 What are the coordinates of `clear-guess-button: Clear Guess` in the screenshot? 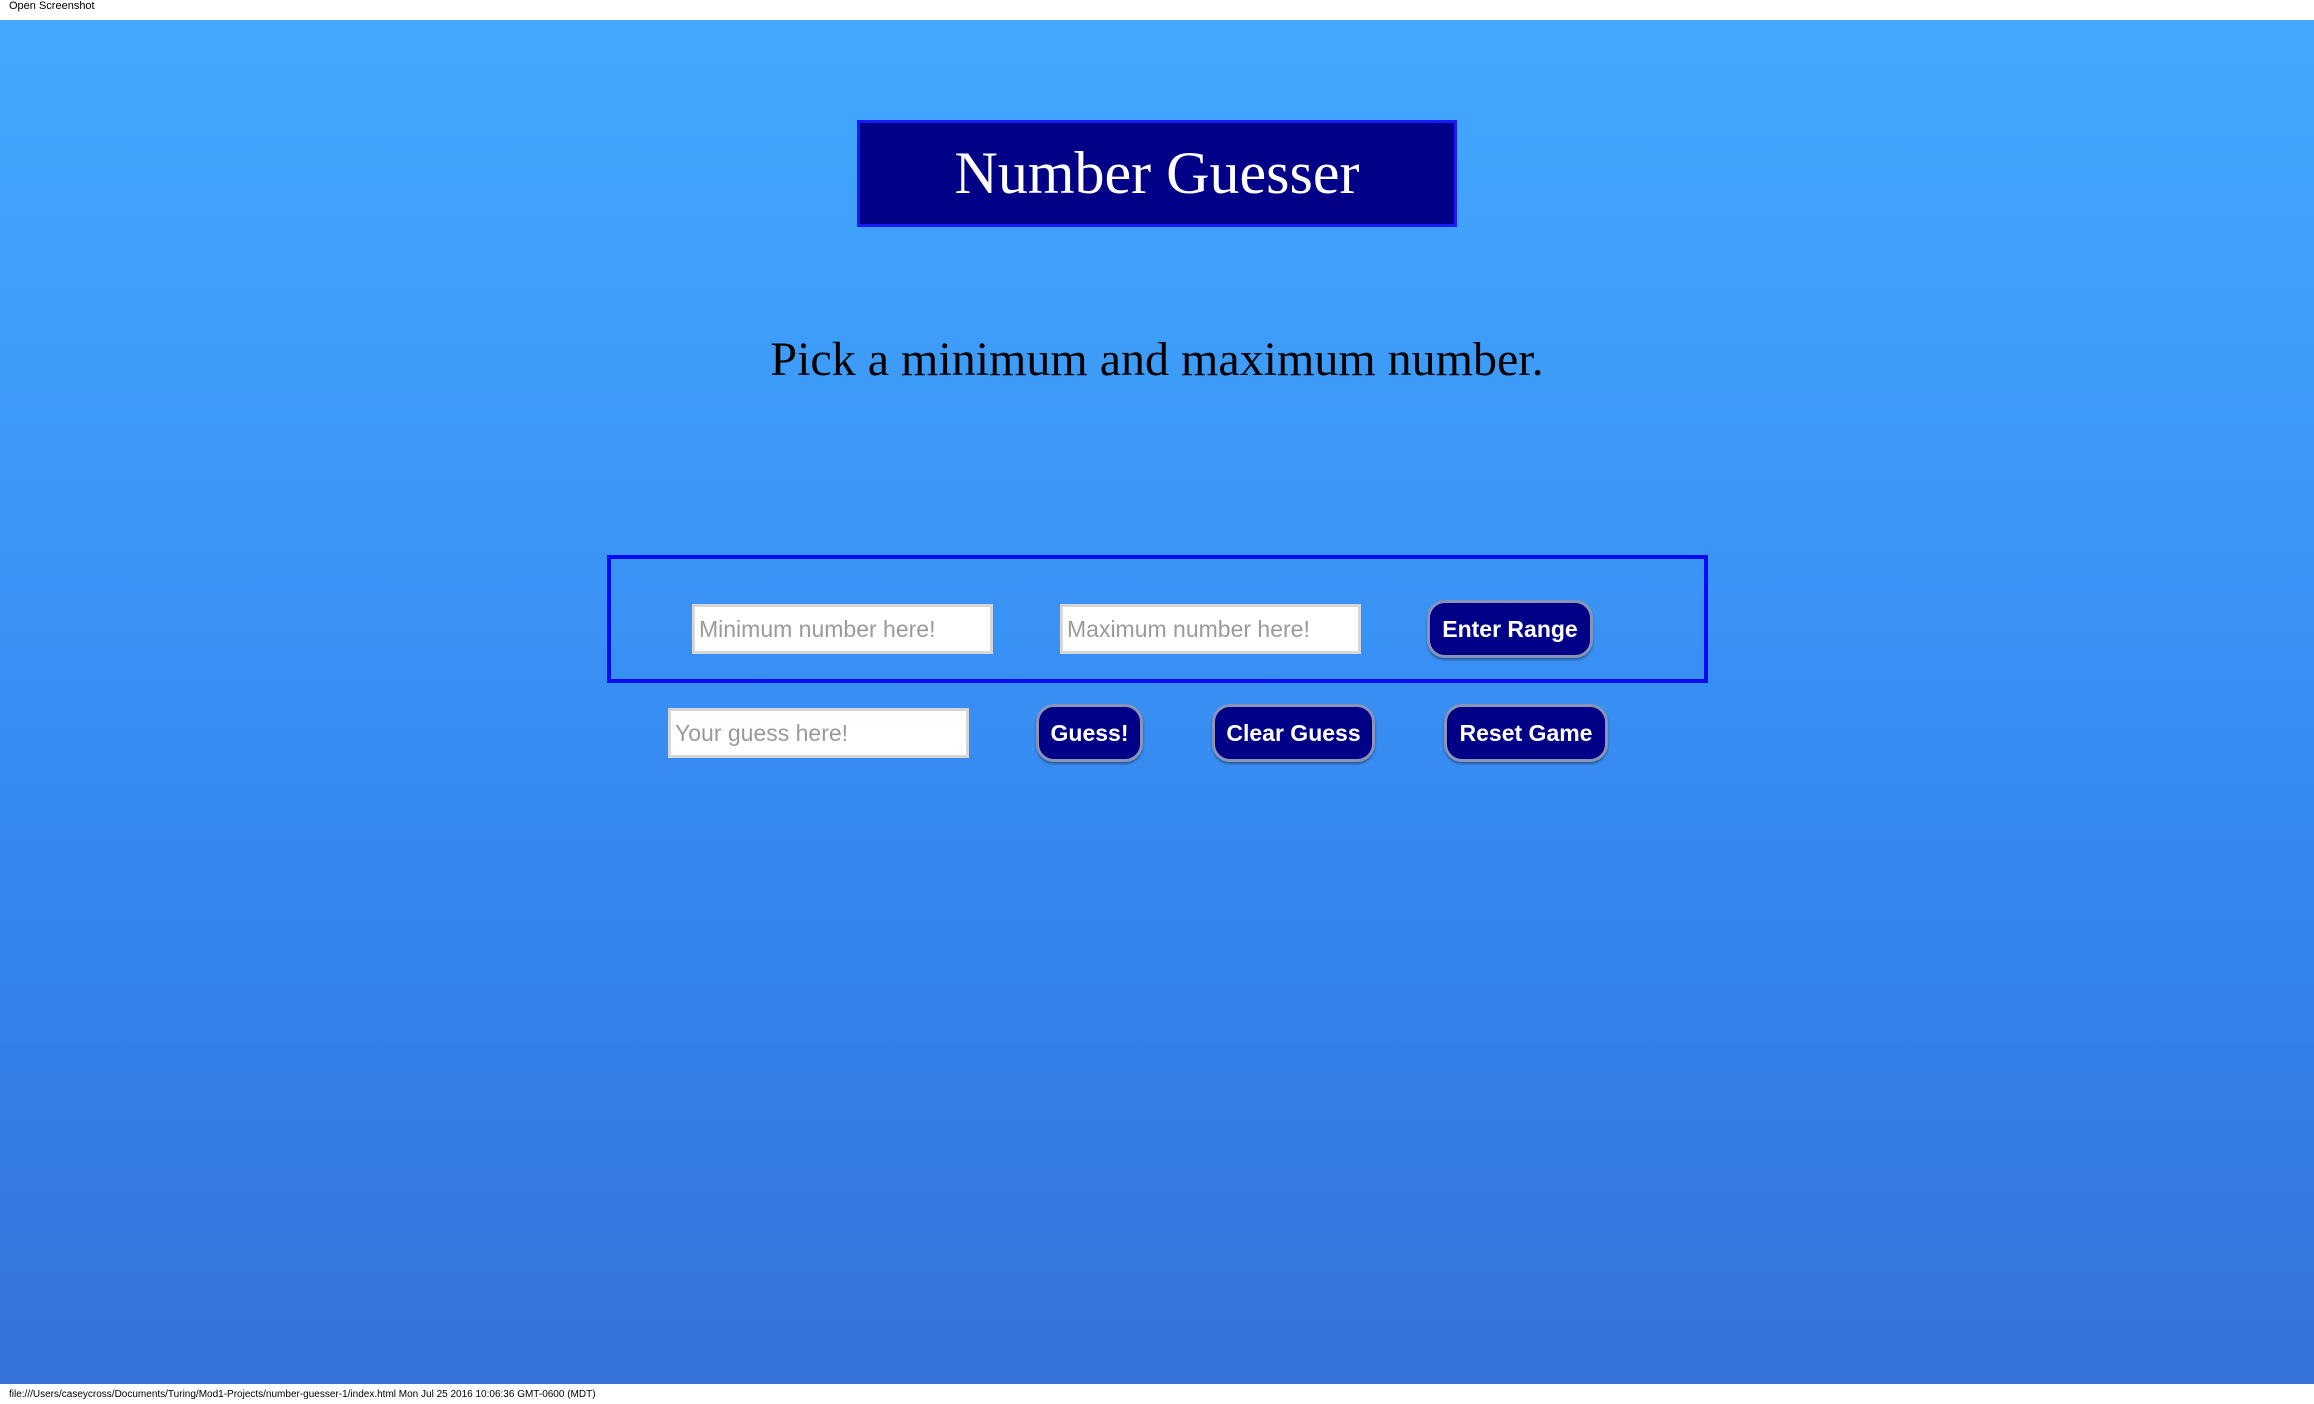 It's located at (1293, 733).